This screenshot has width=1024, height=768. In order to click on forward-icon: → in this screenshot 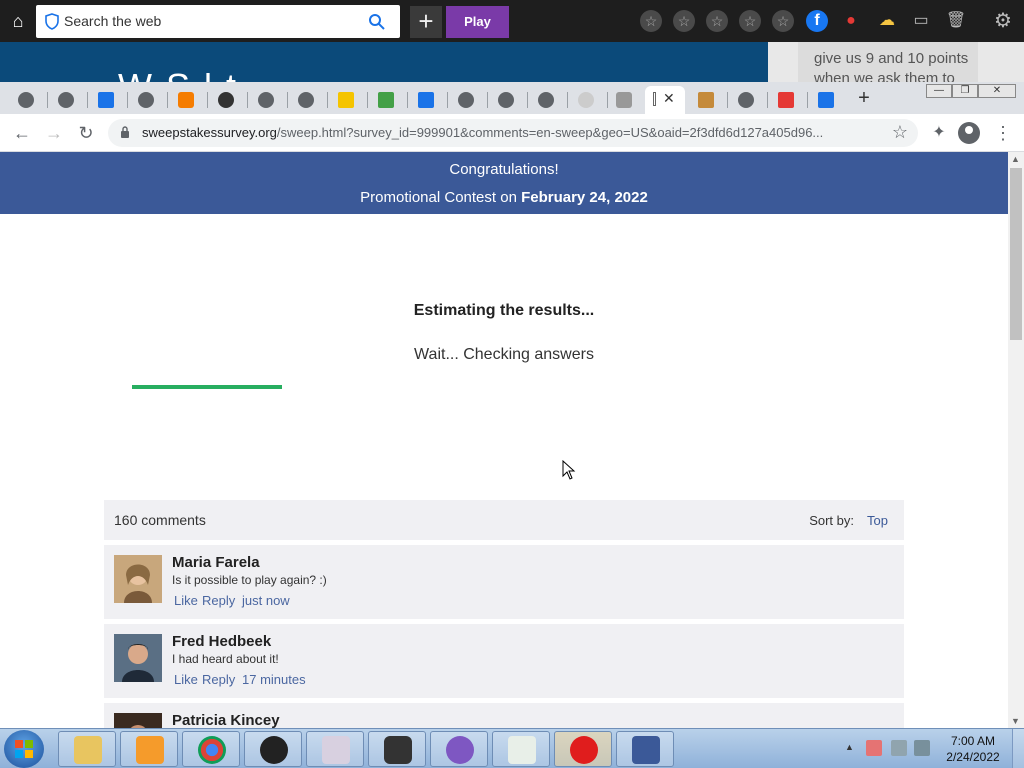, I will do `click(54, 134)`.